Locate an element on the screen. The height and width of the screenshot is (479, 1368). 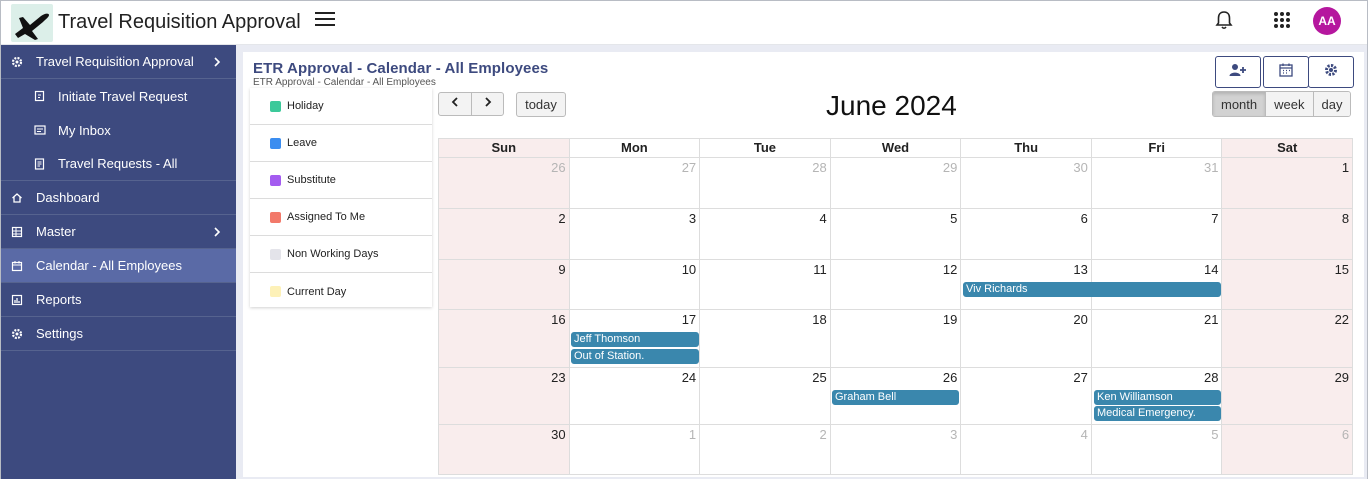
day-cell: 20 is located at coordinates (1026, 339).